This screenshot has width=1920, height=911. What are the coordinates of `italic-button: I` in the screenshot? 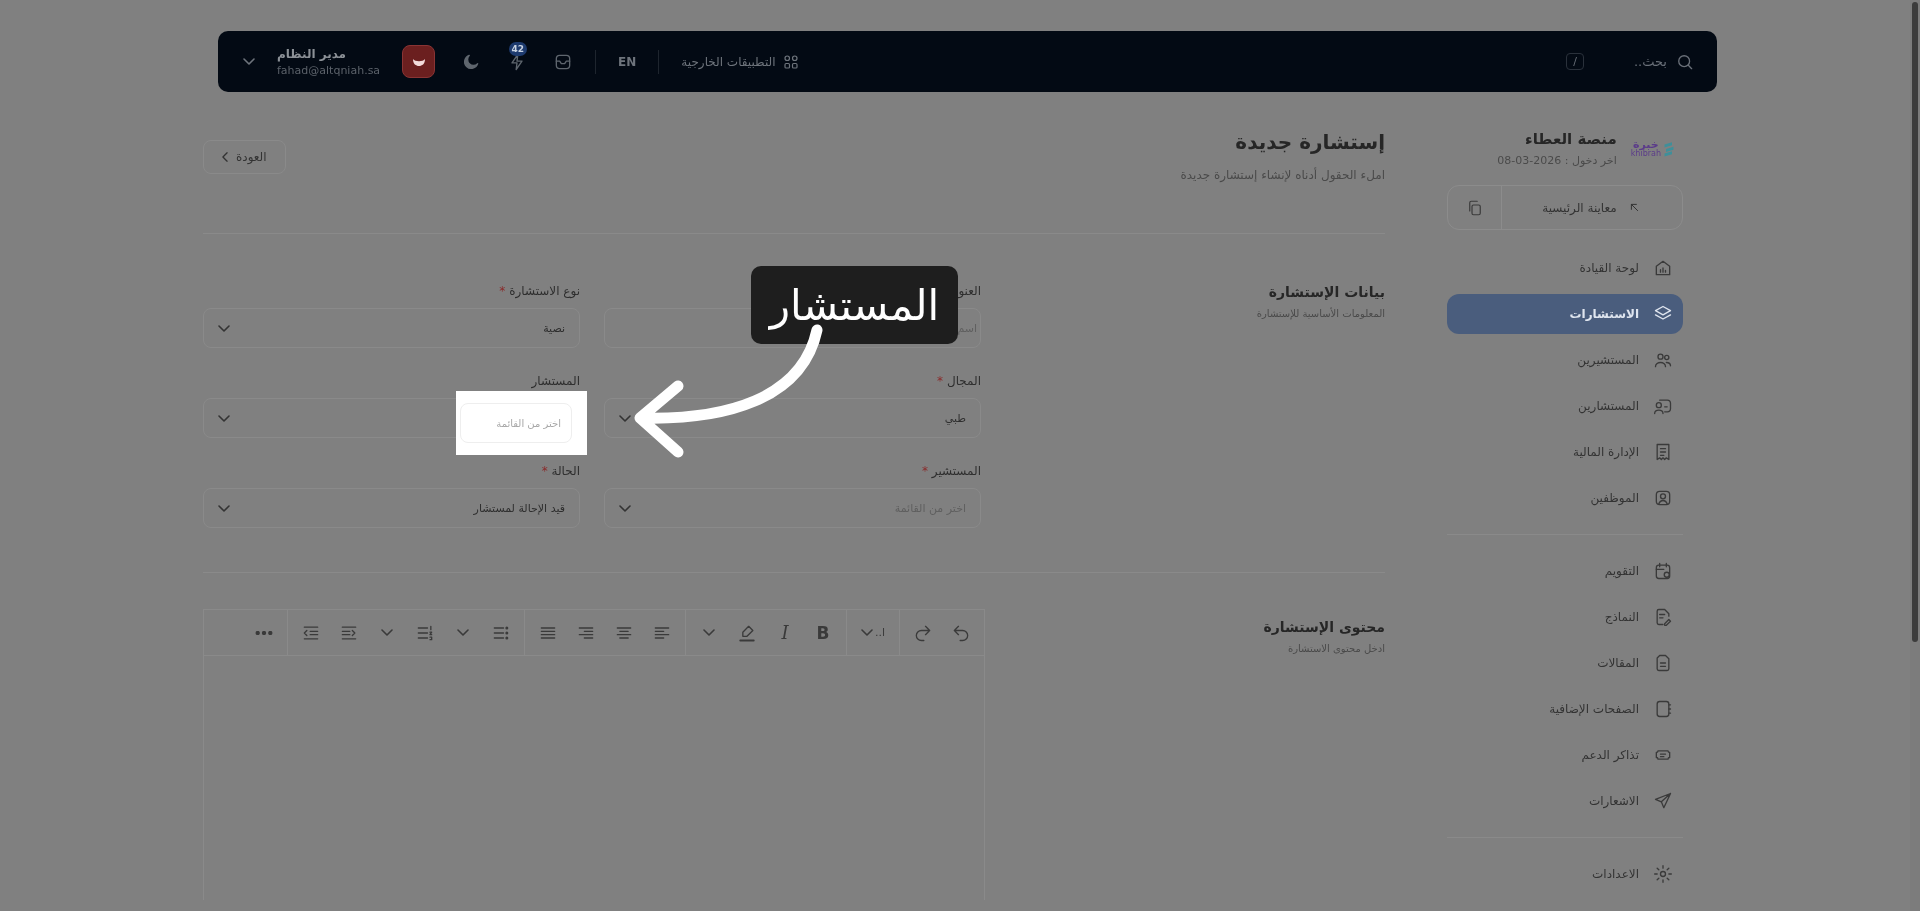 It's located at (785, 632).